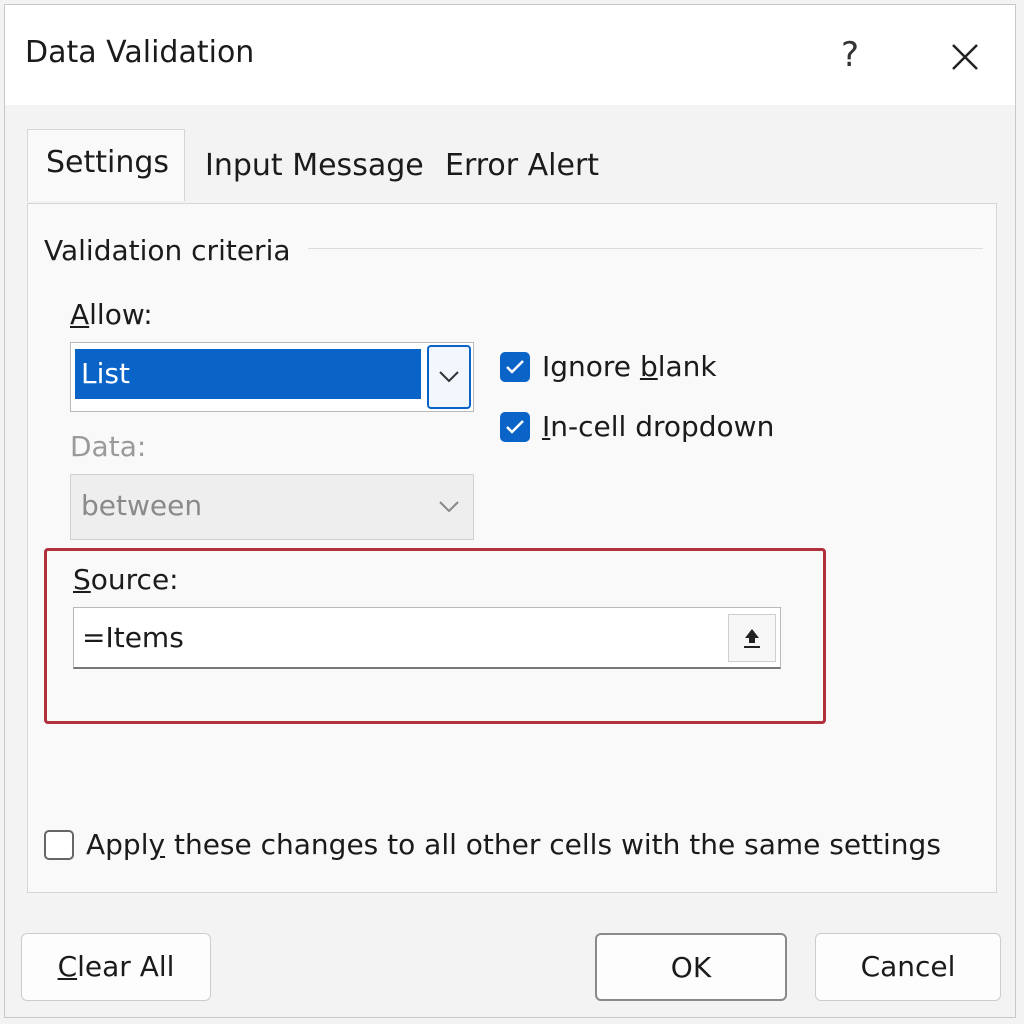  I want to click on close-button, so click(965, 55).